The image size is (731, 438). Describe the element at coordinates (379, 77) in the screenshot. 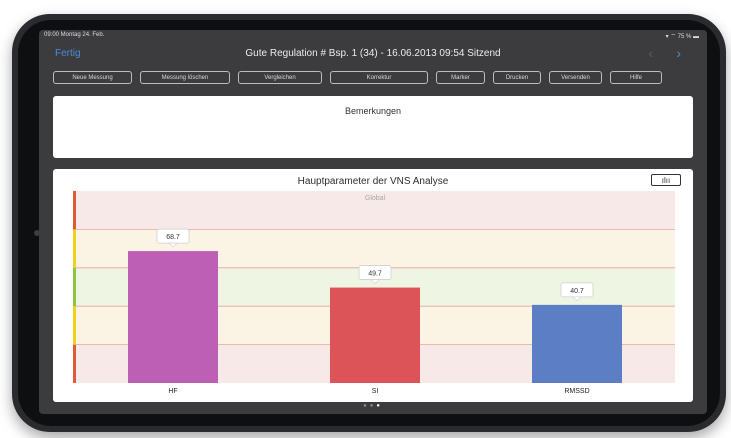

I see `correction-button: Korrektur` at that location.